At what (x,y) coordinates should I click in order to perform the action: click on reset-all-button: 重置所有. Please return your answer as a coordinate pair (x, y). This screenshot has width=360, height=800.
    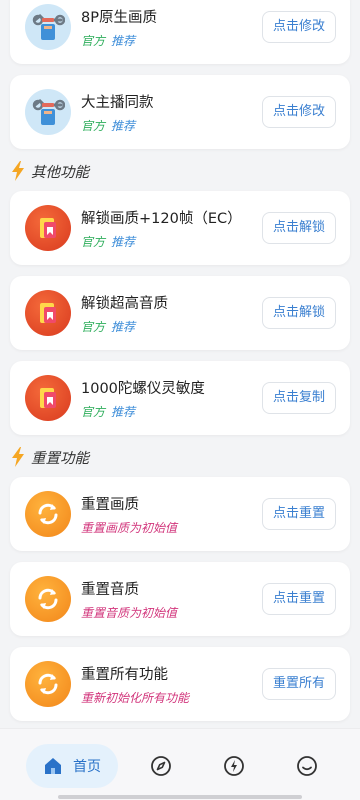
    Looking at the image, I should click on (298, 684).